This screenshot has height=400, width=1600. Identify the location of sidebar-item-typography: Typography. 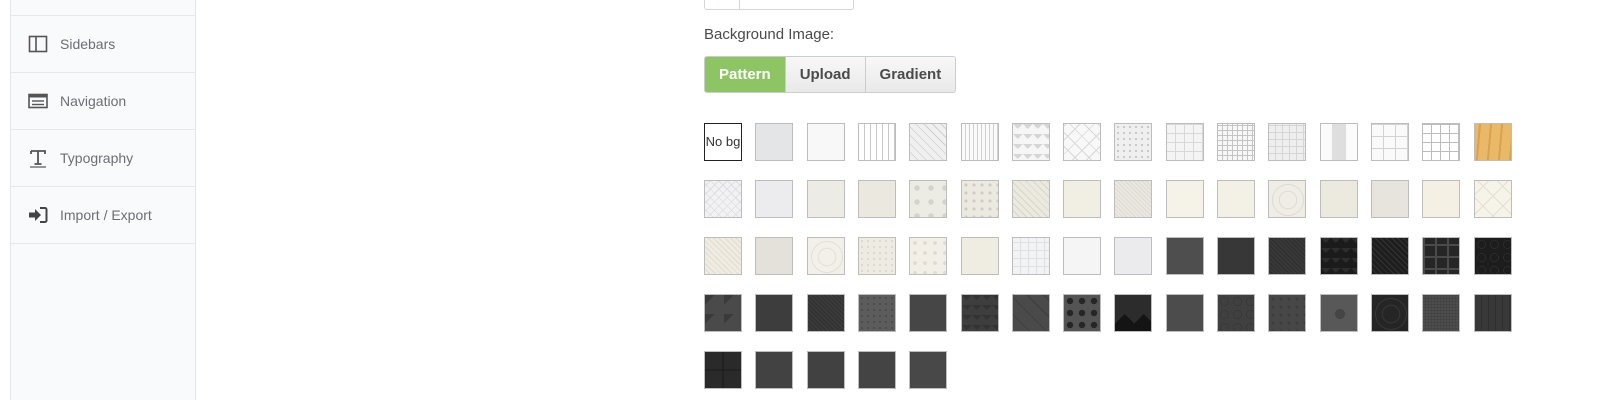
(103, 158).